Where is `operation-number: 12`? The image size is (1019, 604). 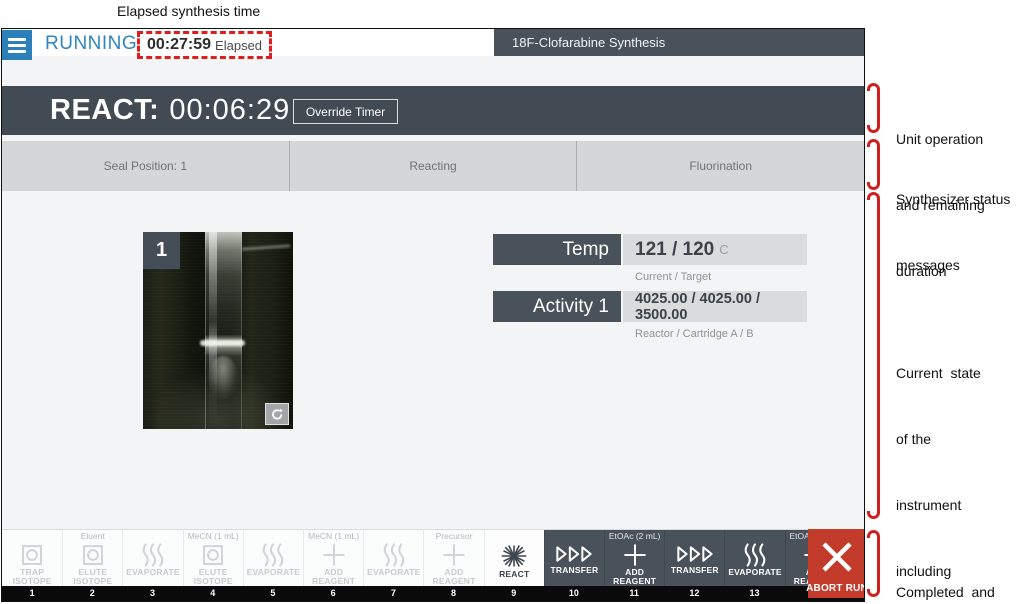 operation-number: 12 is located at coordinates (694, 593).